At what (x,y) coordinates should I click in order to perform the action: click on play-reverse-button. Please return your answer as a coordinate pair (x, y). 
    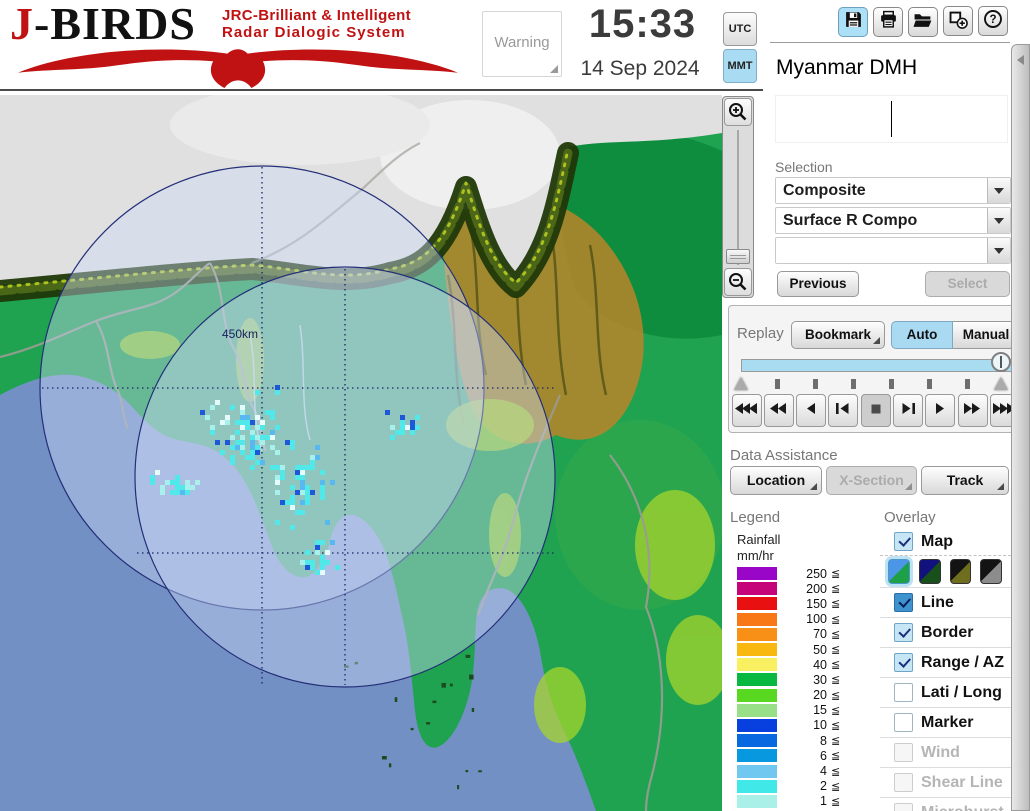
    Looking at the image, I should click on (811, 410).